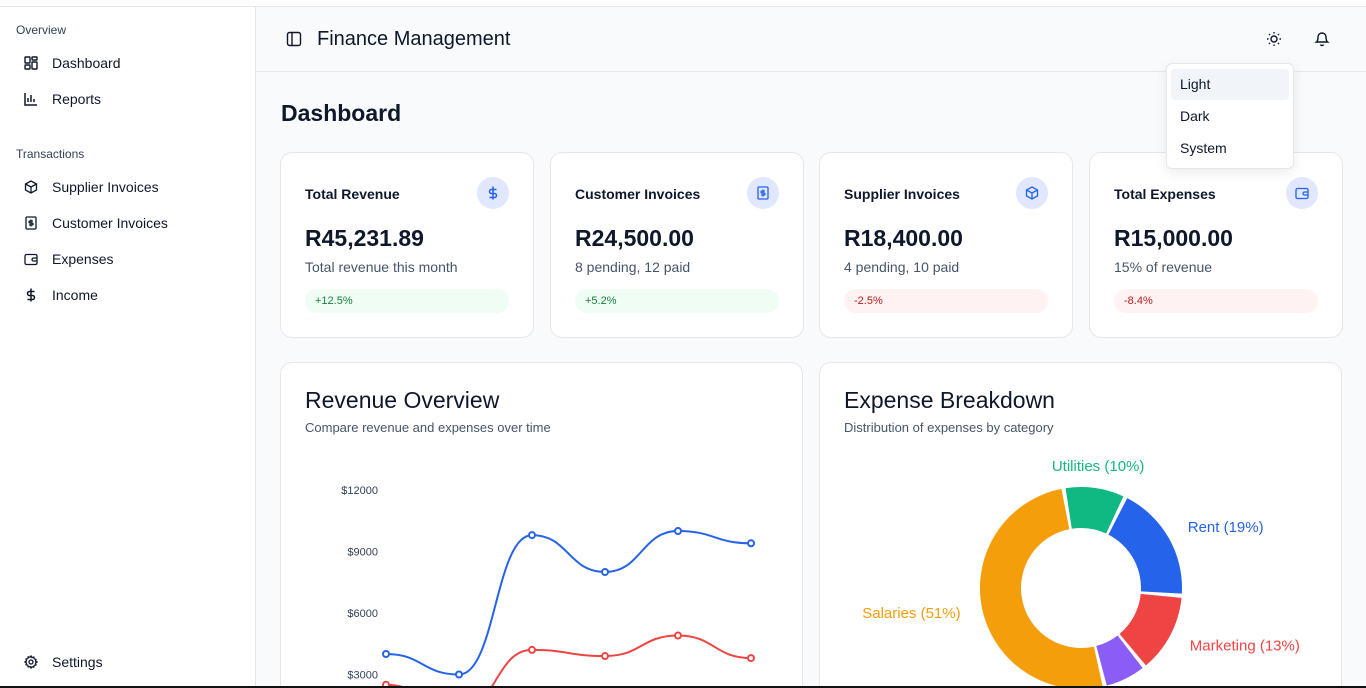 Image resolution: width=1366 pixels, height=688 pixels. Describe the element at coordinates (414, 39) in the screenshot. I see `app-title: Finance Management` at that location.